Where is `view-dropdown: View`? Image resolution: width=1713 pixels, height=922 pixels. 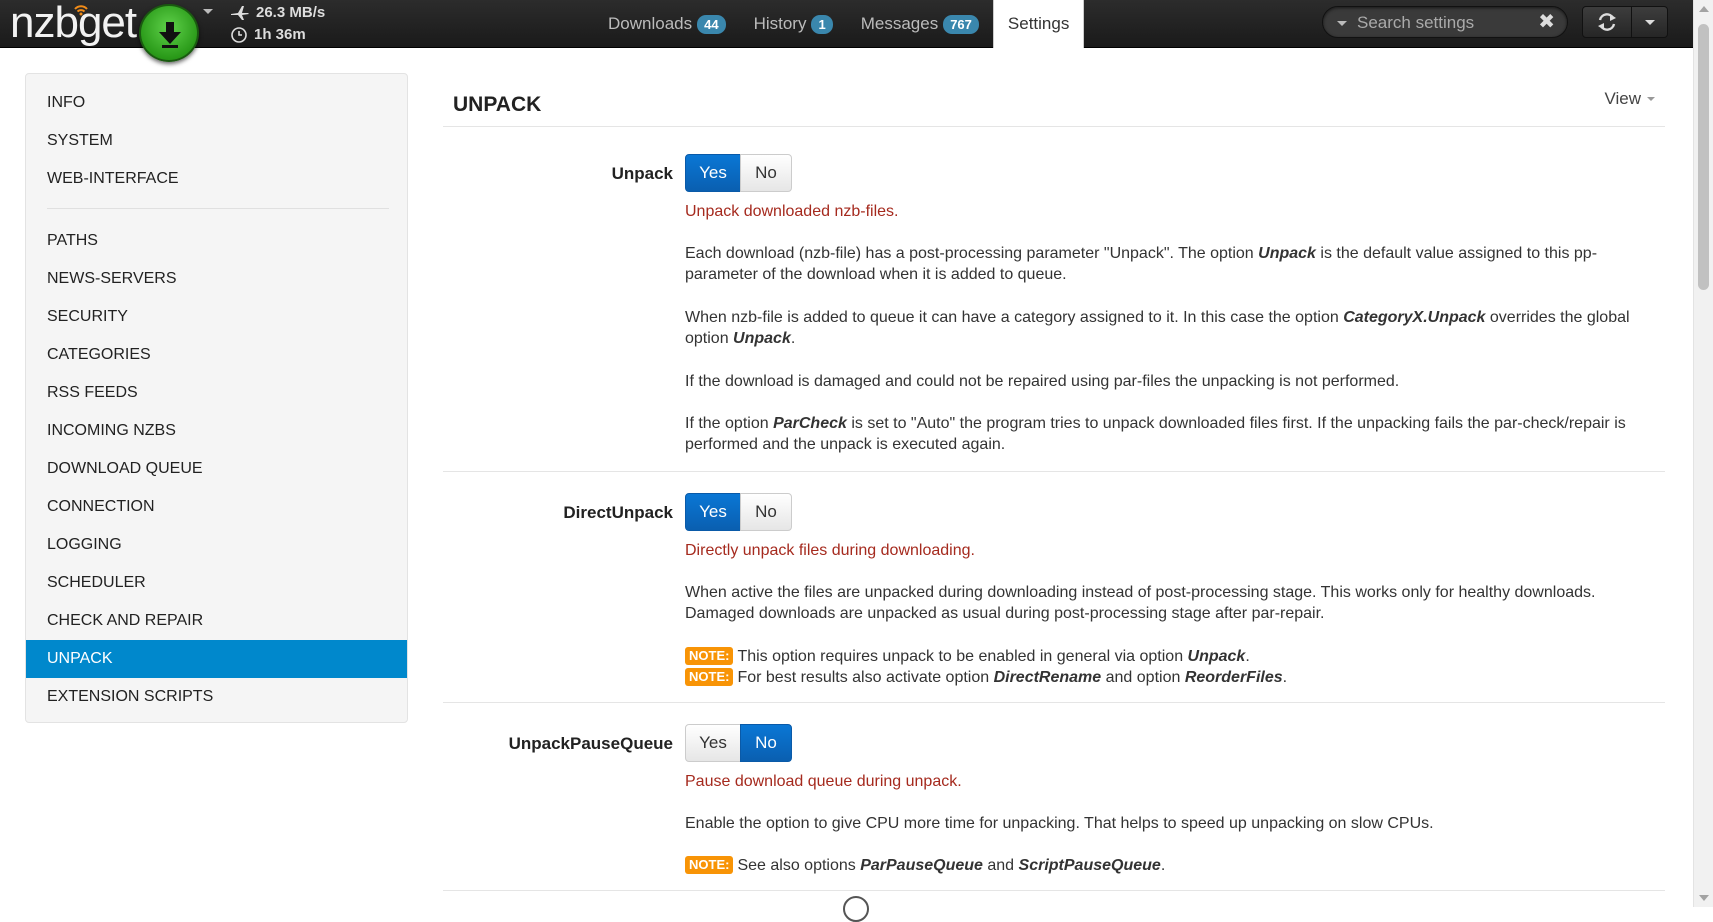
view-dropdown: View is located at coordinates (1629, 99).